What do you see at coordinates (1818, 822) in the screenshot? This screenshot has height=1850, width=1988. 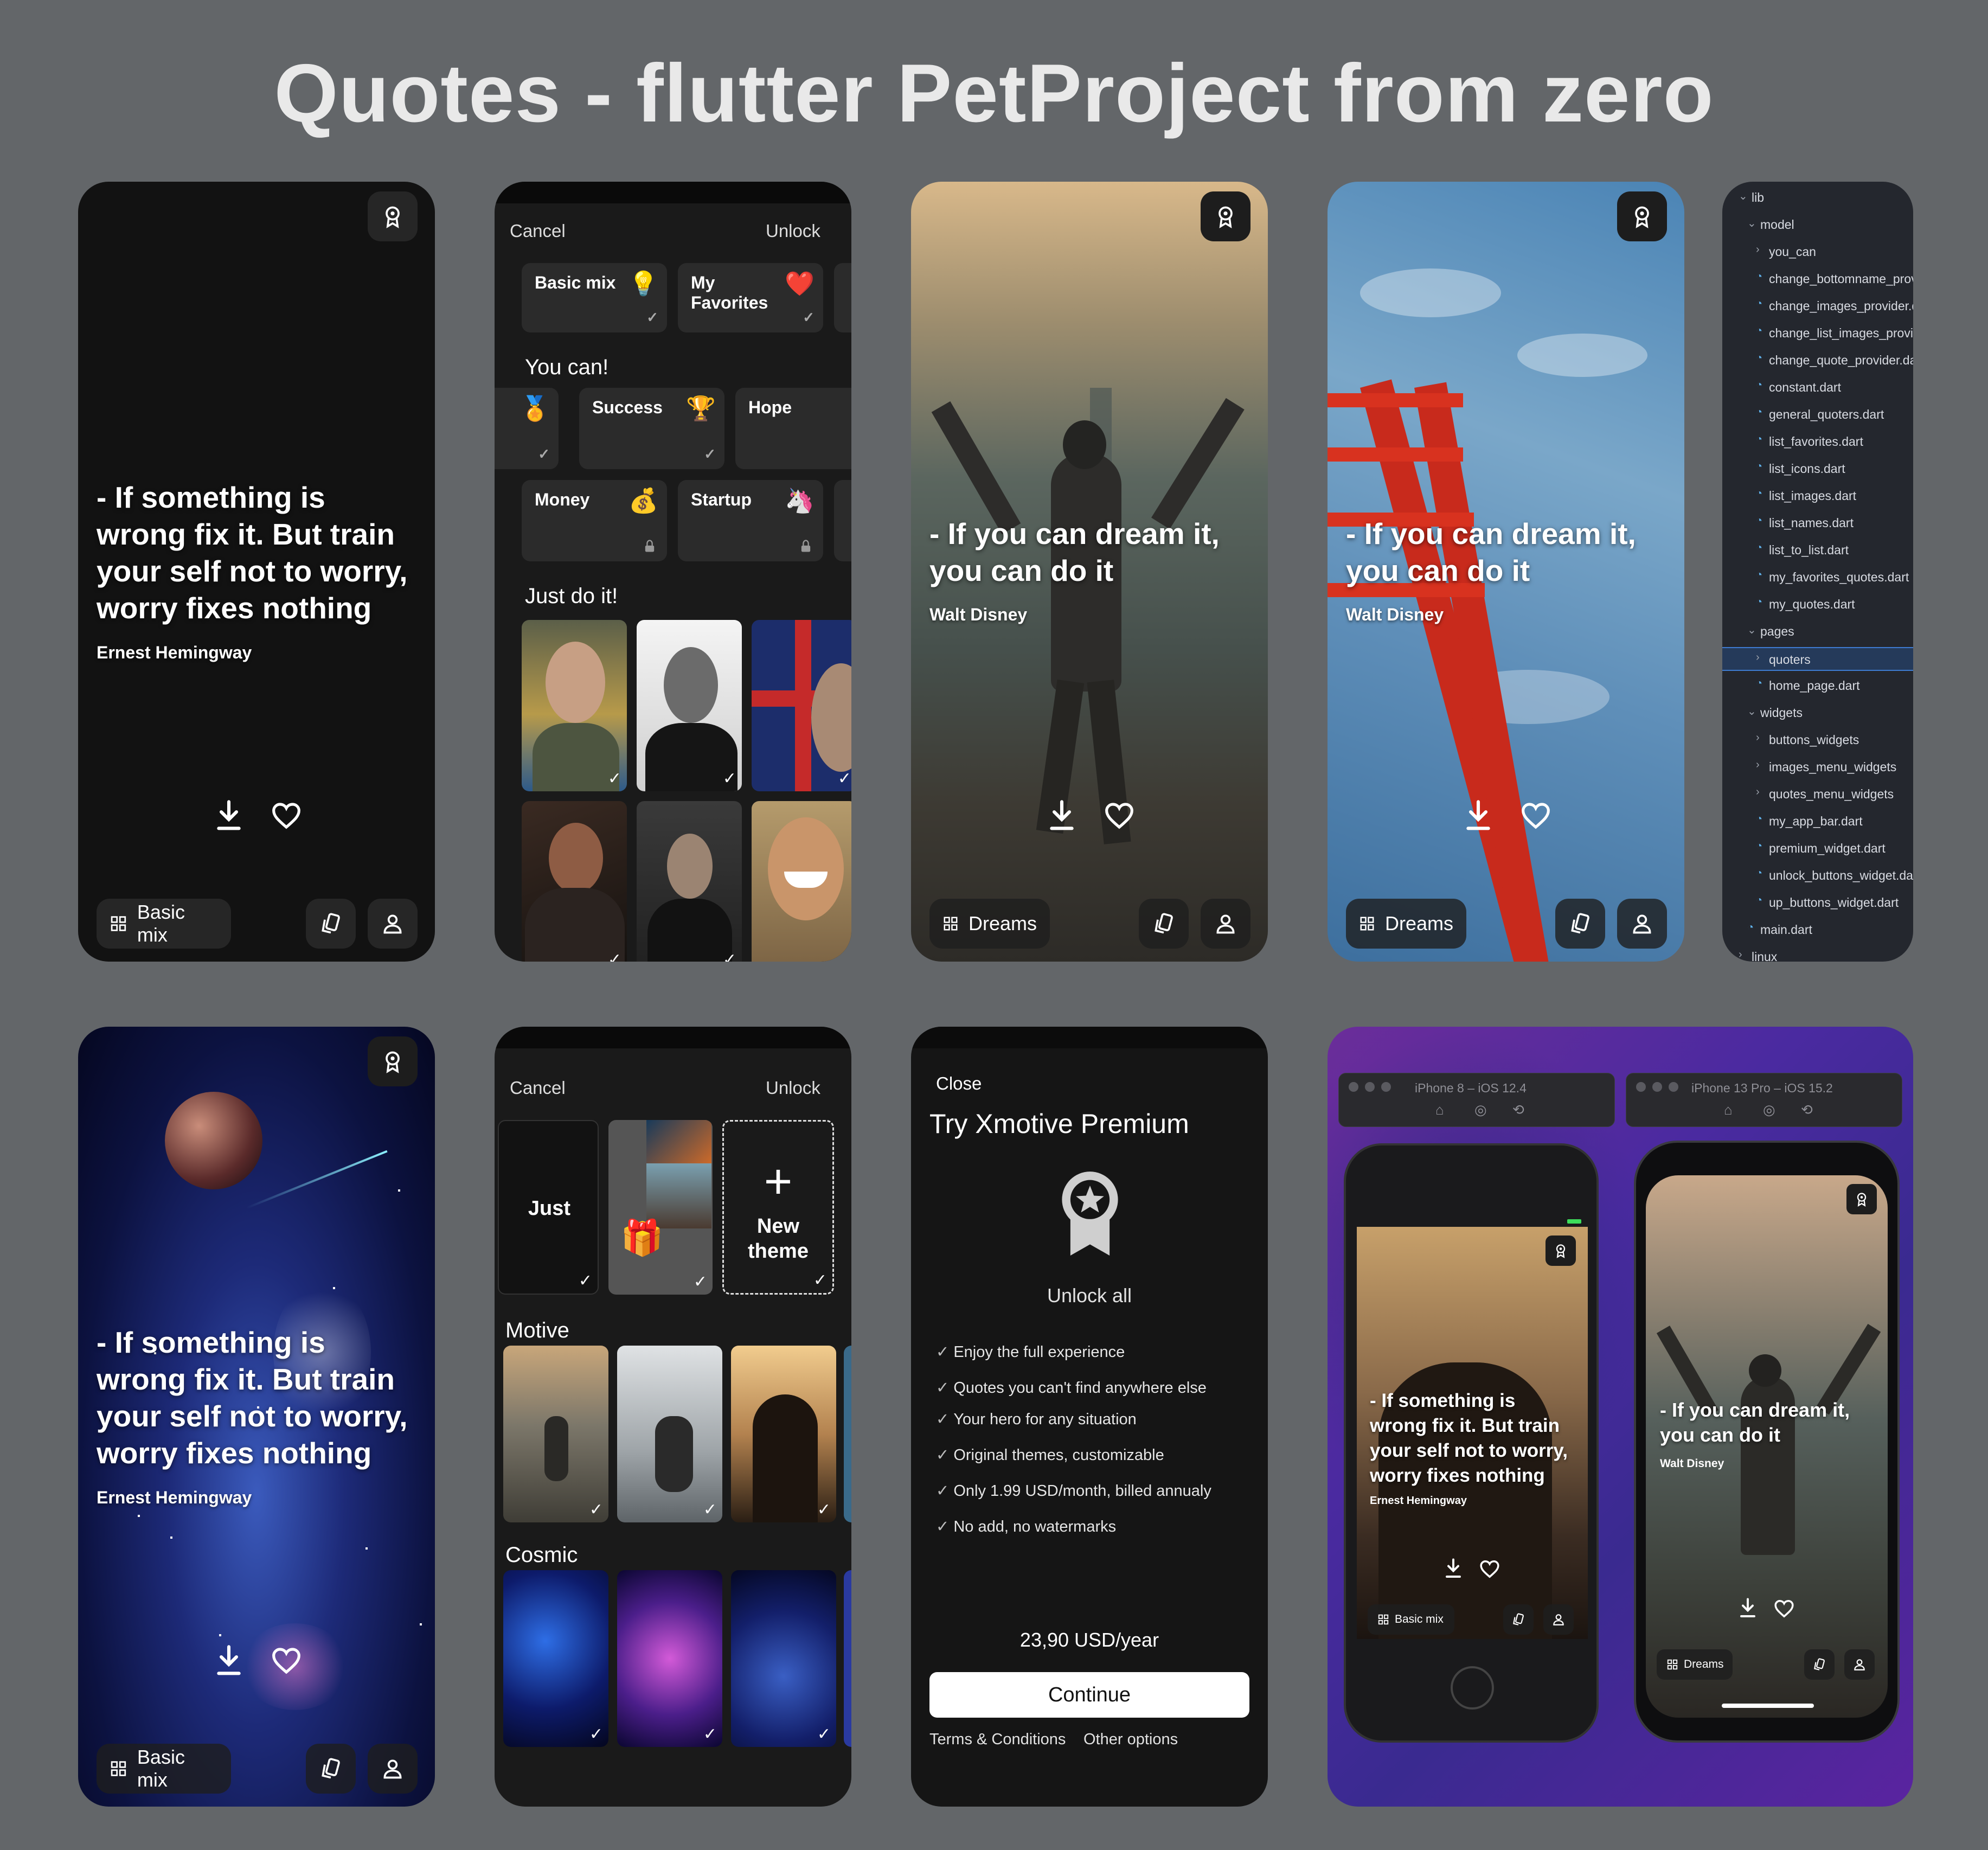 I see `tree-item: ◔ my_app_bar.dart` at bounding box center [1818, 822].